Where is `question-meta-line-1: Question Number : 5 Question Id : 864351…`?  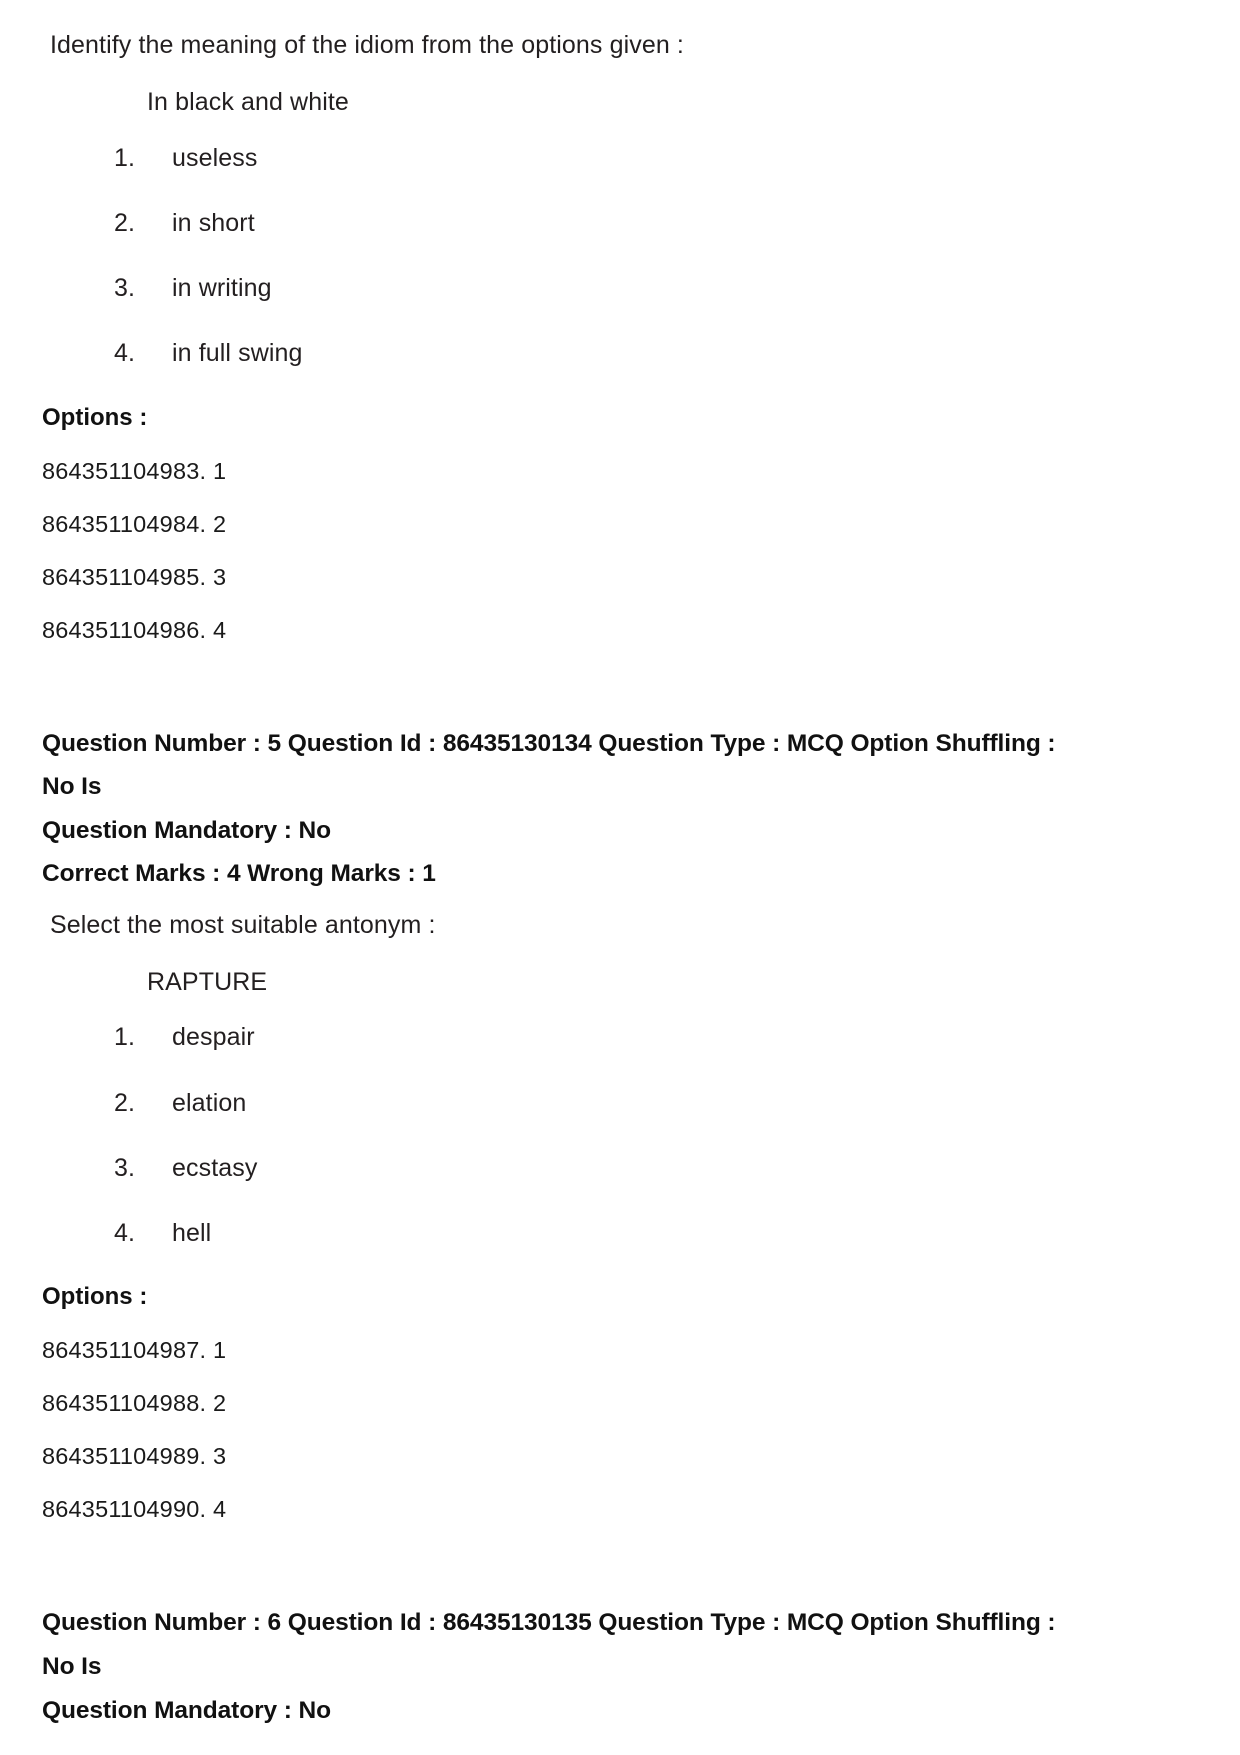
question-meta-line-1: Question Number : 5 Question Id : 864351… is located at coordinates (549, 765).